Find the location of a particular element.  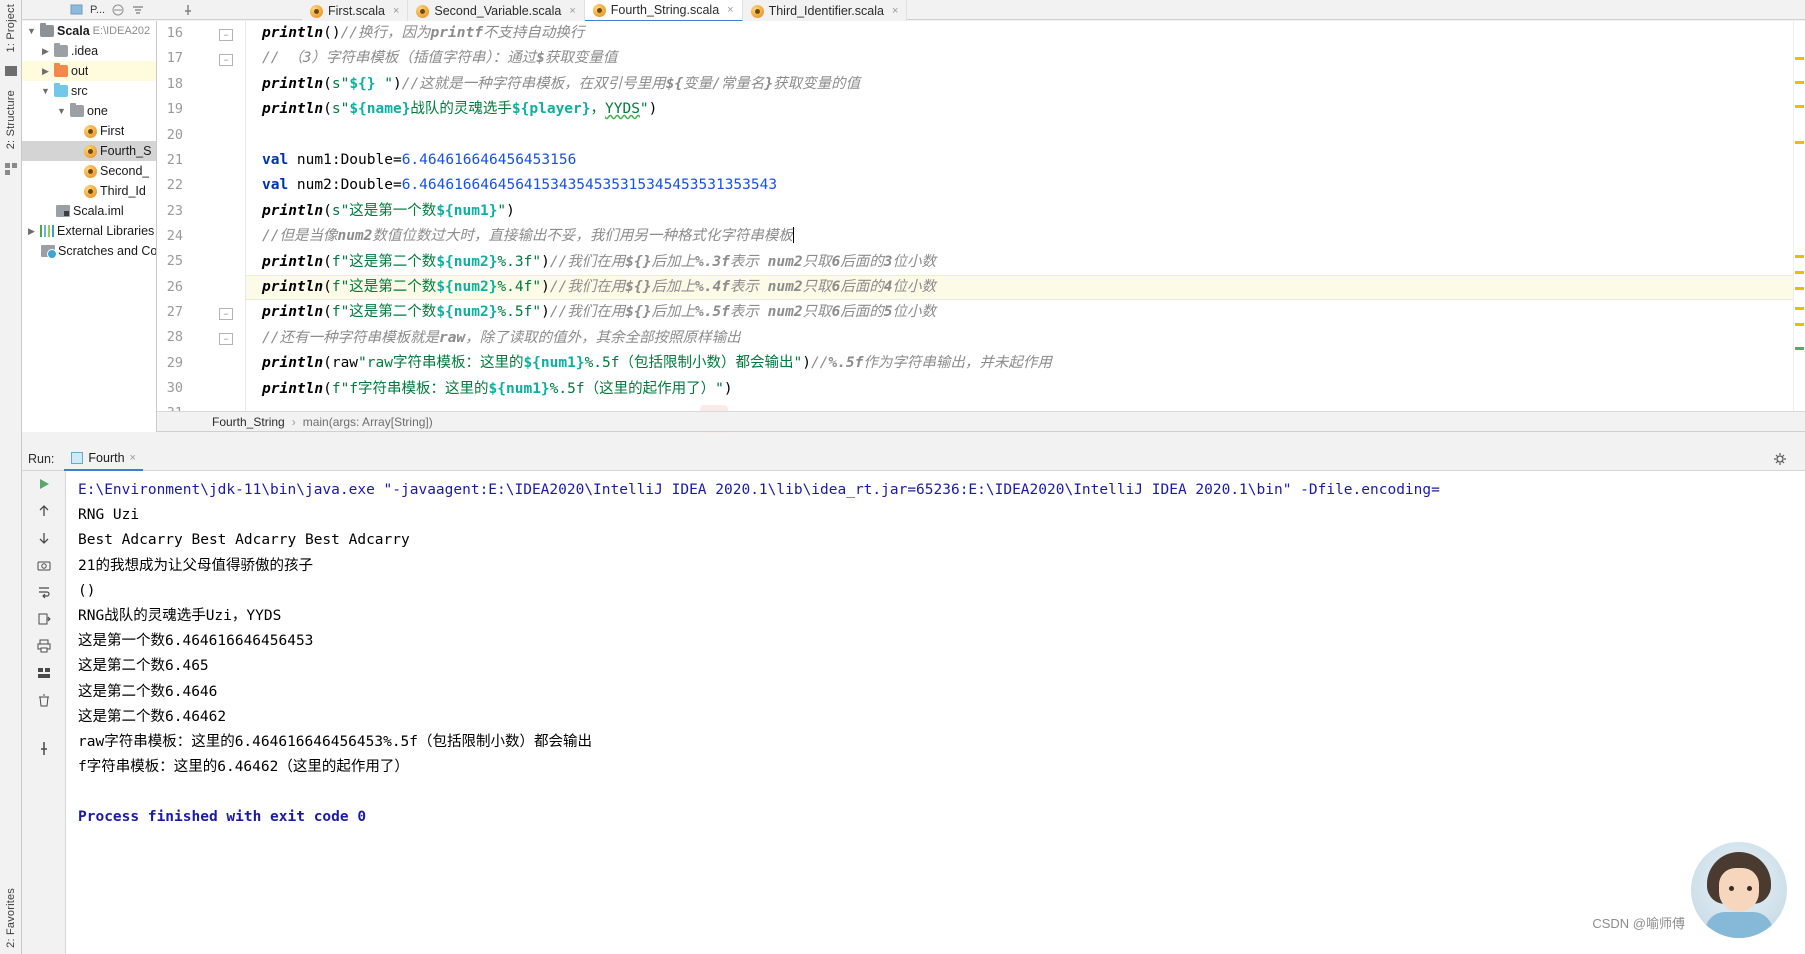

code-line-16: println()//换行，因为printf不支持自动换行 is located at coordinates (423, 33).